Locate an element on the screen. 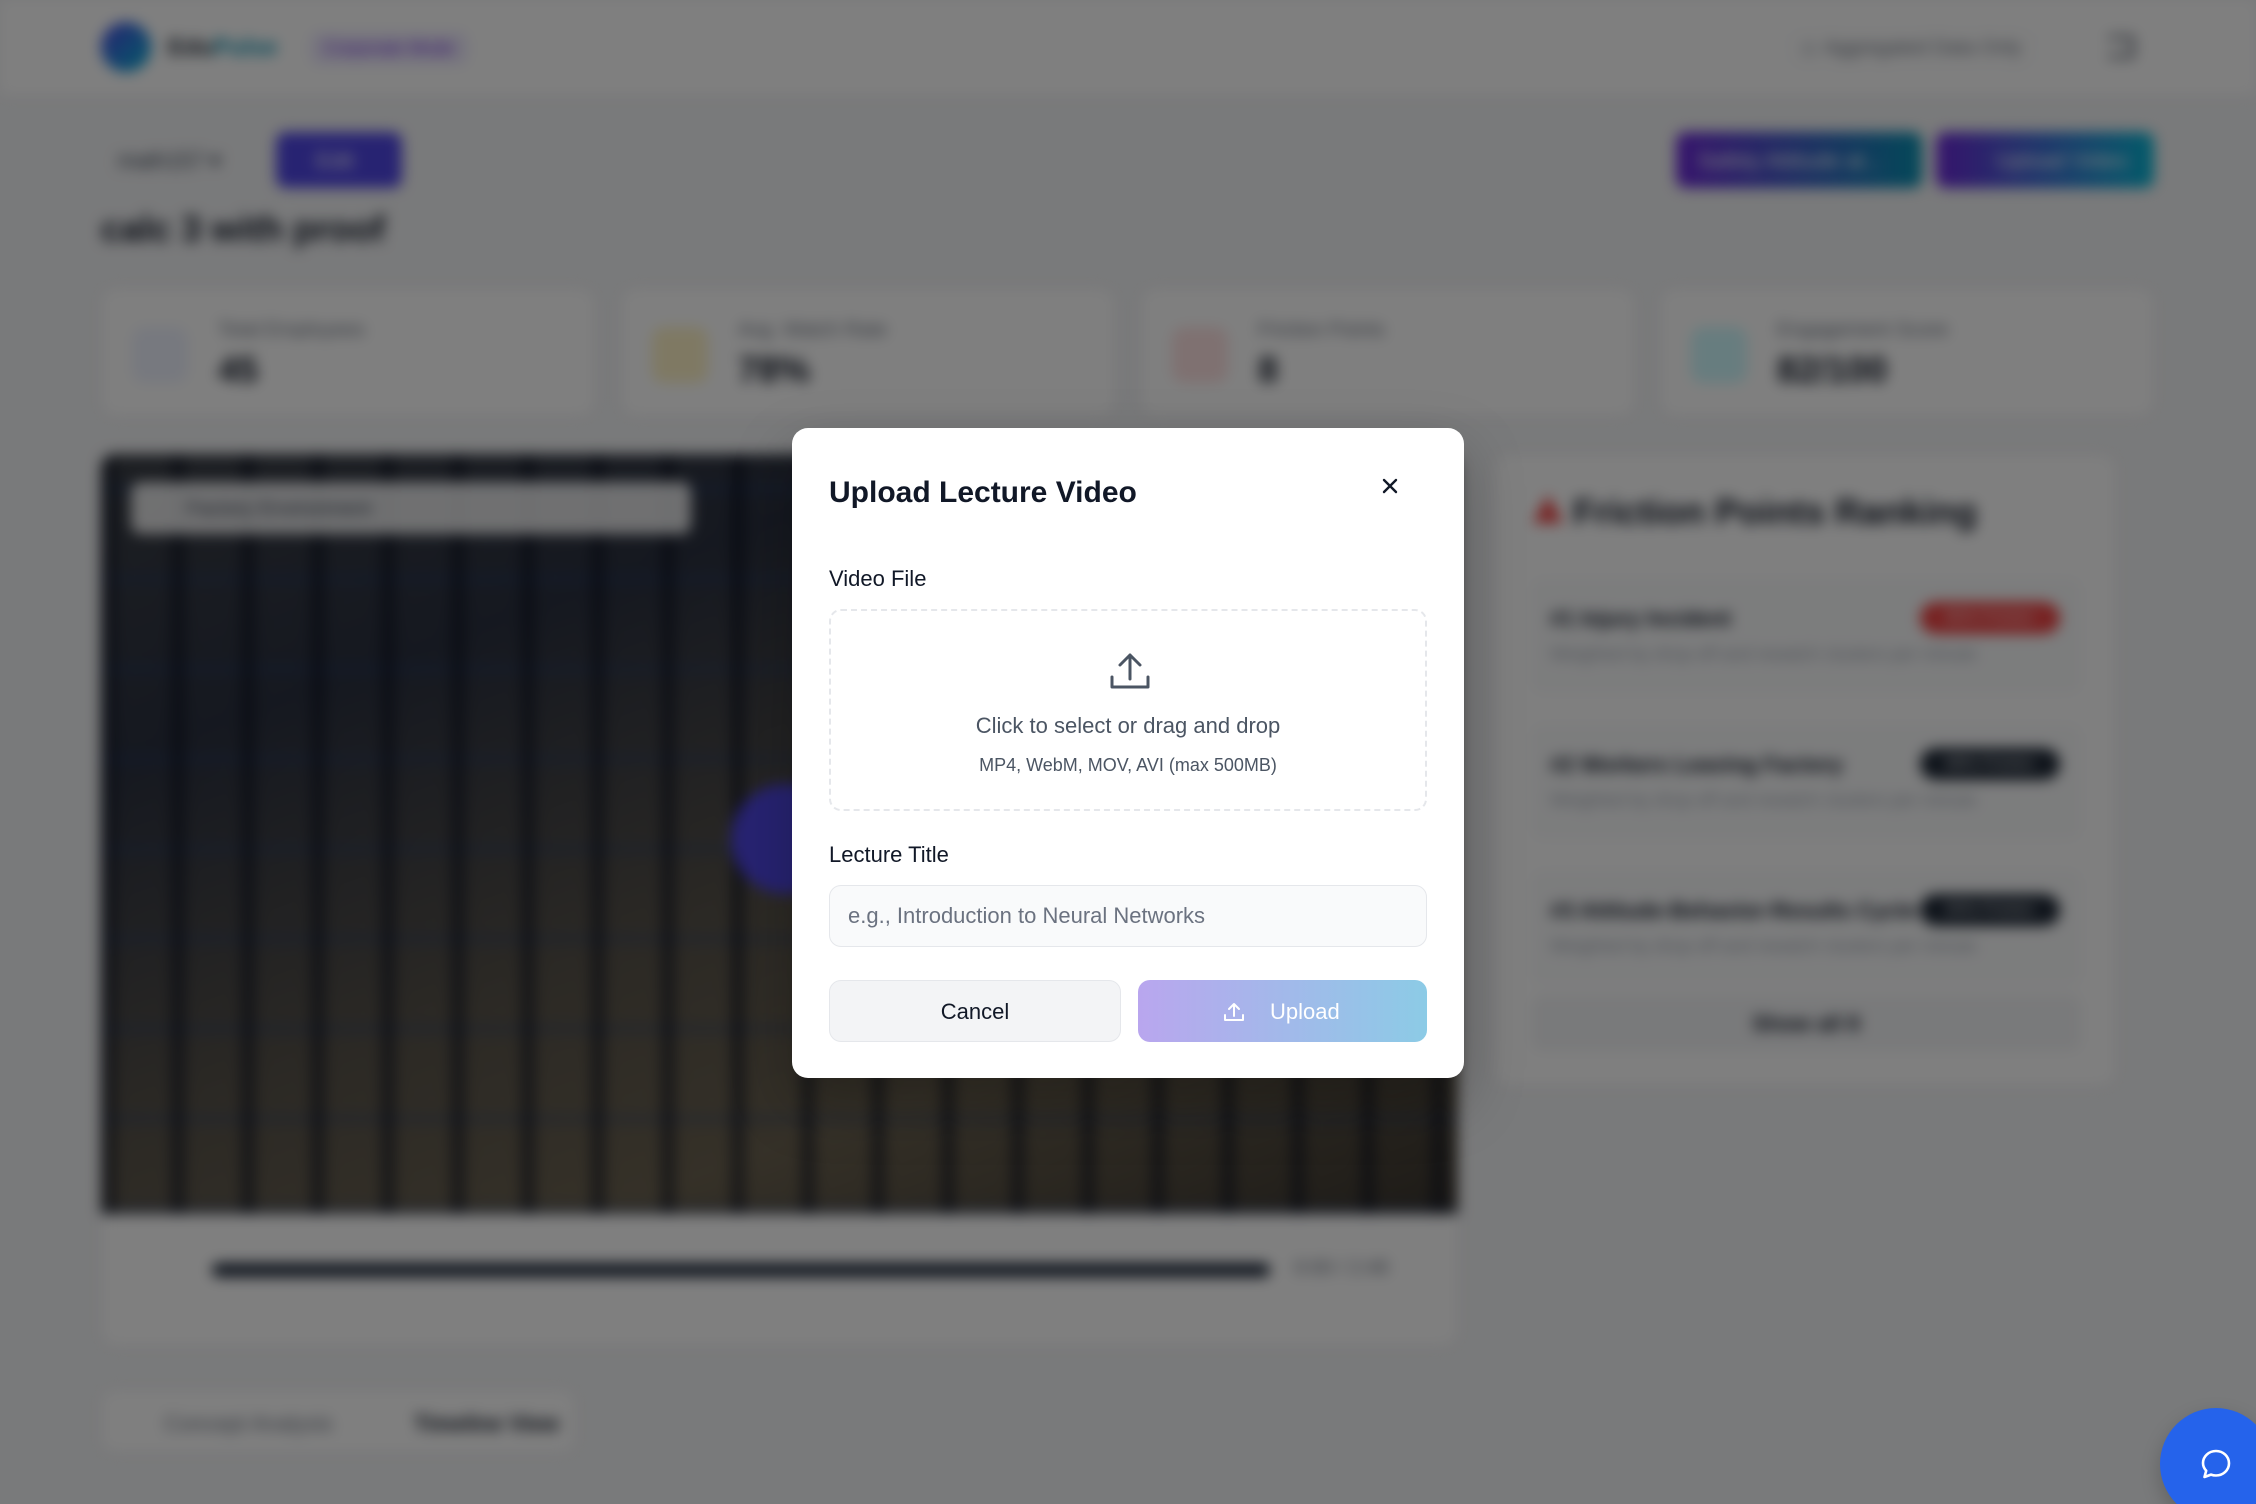 This screenshot has width=2256, height=1504. close-button is located at coordinates (1390, 486).